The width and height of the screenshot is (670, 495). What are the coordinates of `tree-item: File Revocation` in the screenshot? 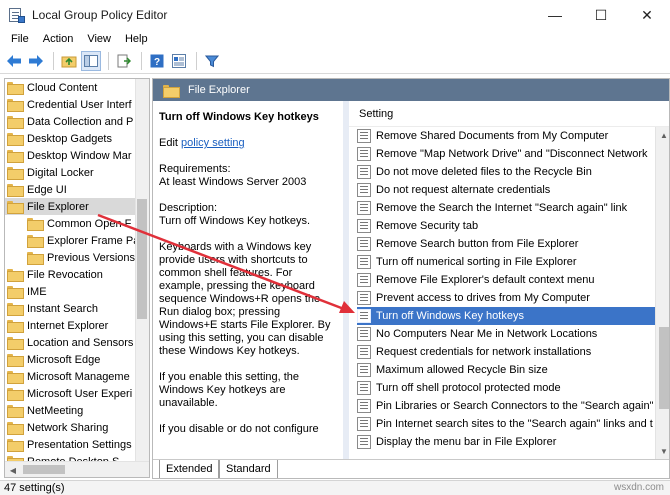 It's located at (70, 274).